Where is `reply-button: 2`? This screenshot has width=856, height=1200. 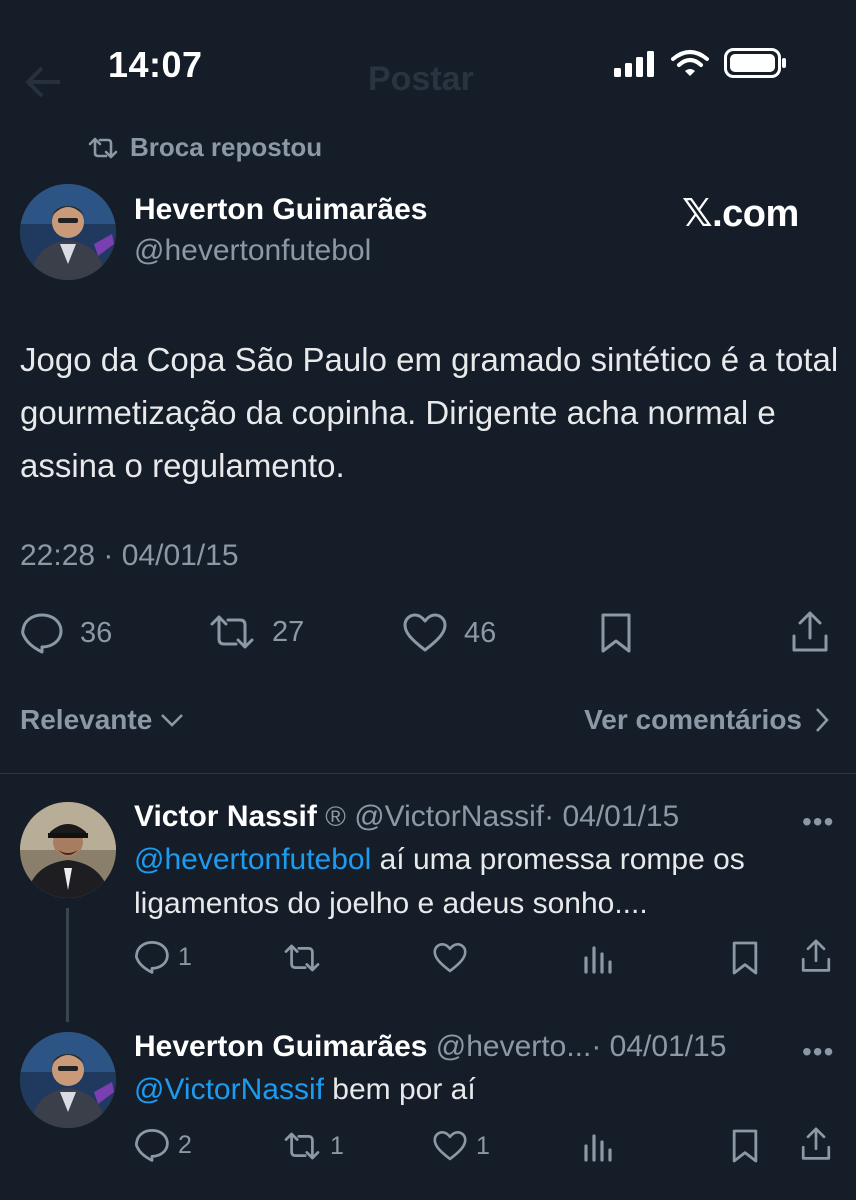 reply-button: 2 is located at coordinates (163, 1145).